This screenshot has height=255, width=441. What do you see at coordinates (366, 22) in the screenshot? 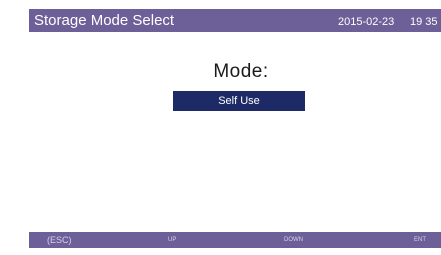
I see `date-display: 2015-02-23` at bounding box center [366, 22].